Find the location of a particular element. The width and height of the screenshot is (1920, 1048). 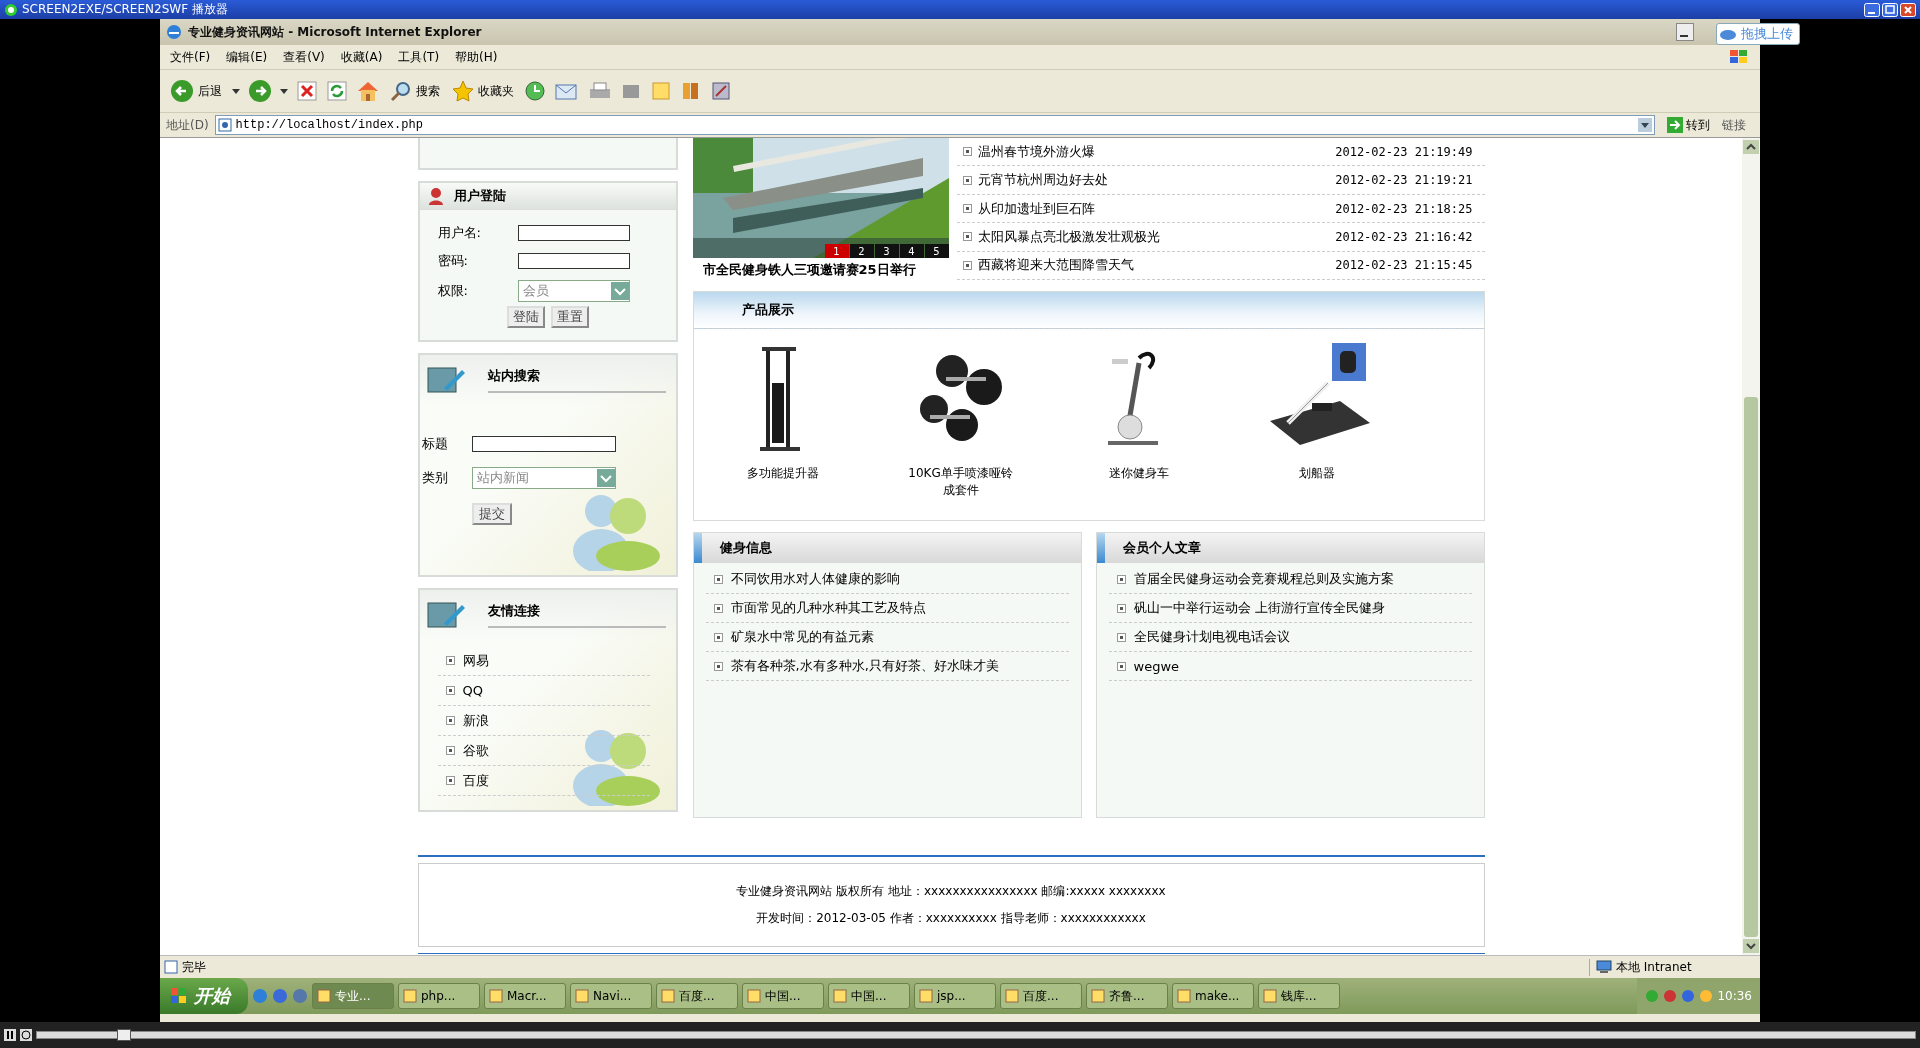

news-link: 温州春节境外游火爆 is located at coordinates (1036, 151).